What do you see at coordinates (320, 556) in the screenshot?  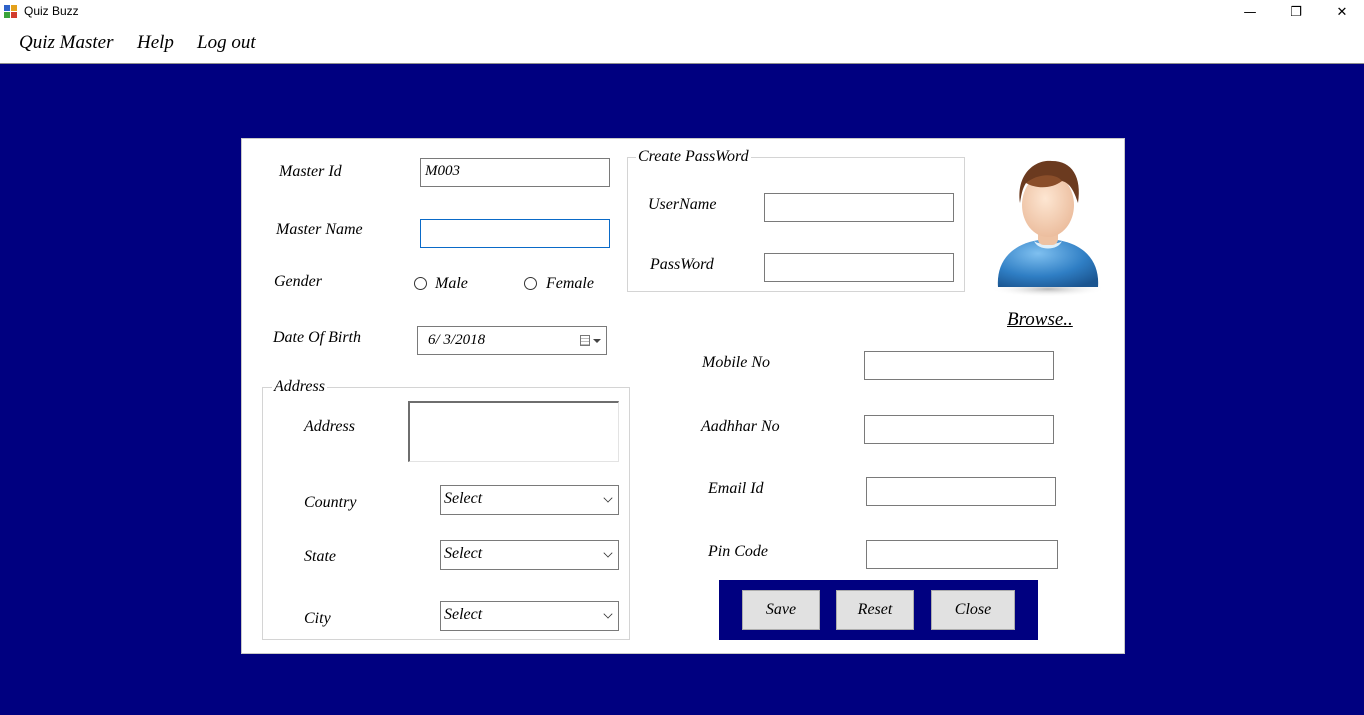 I see `state-label: State` at bounding box center [320, 556].